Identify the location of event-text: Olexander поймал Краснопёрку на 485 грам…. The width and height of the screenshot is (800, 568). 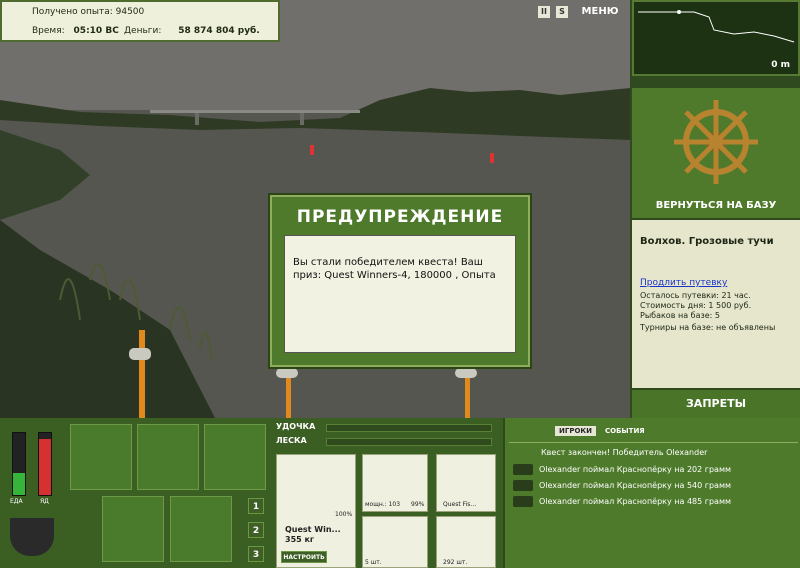
(635, 501).